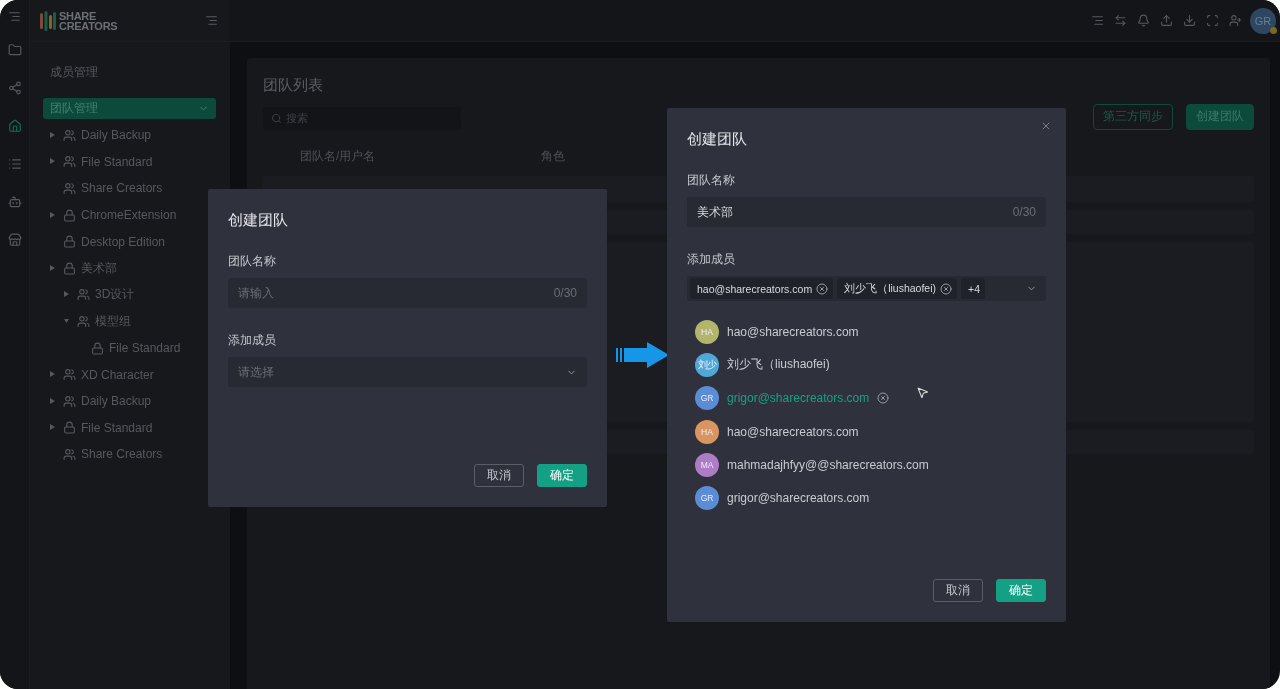  I want to click on tree-item-label: 美术部, so click(99, 268).